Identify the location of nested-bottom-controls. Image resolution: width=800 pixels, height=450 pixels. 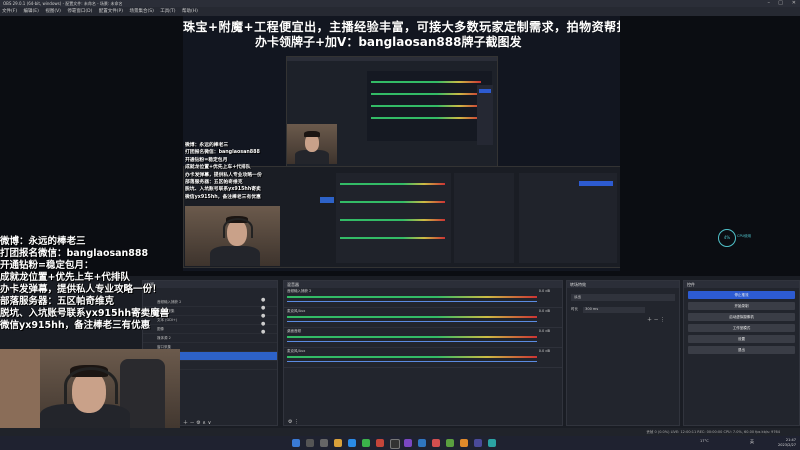
(568, 218).